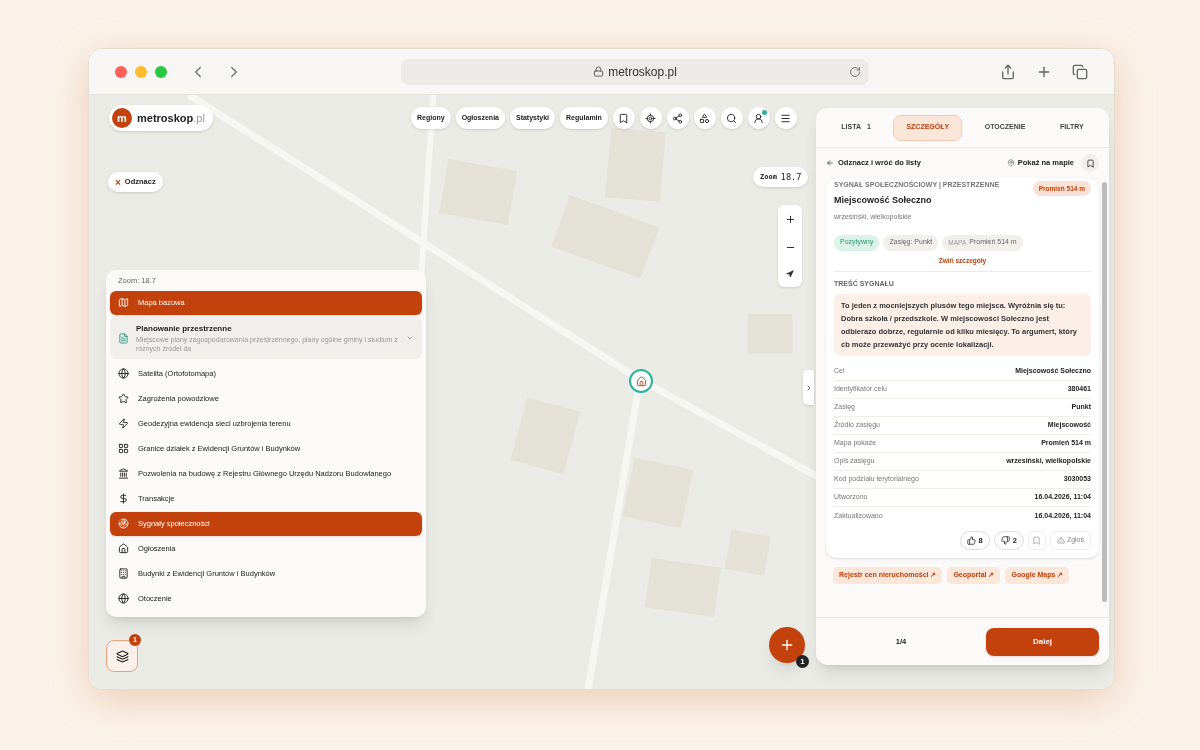 The width and height of the screenshot is (1200, 750). I want to click on zoom-value: 18.7, so click(791, 177).